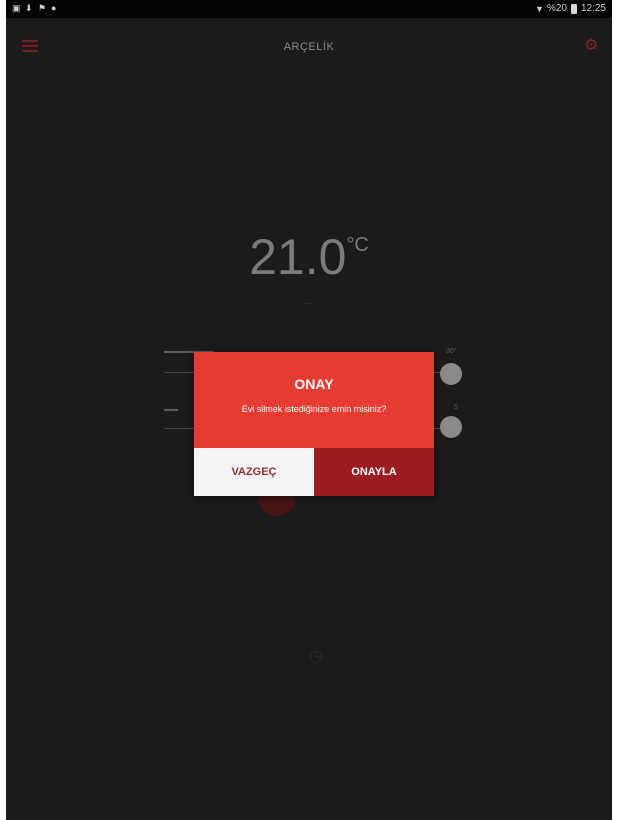 This screenshot has width=618, height=820. I want to click on app-title: ARÇELİK, so click(309, 47).